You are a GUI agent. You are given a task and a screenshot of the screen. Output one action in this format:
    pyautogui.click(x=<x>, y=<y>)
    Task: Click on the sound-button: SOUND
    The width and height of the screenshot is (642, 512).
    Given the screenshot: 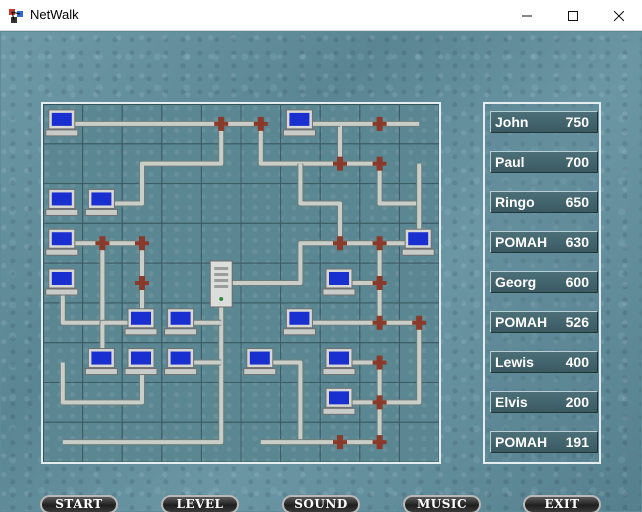 What is the action you would take?
    pyautogui.click(x=321, y=503)
    